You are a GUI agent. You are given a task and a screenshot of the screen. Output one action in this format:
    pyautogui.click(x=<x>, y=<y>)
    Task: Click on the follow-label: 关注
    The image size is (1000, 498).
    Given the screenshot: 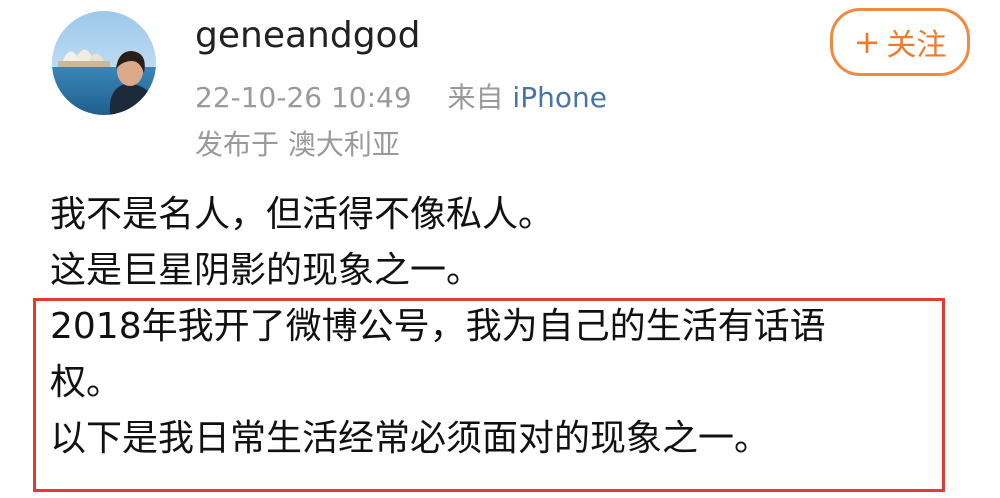 What is the action you would take?
    pyautogui.click(x=916, y=45)
    